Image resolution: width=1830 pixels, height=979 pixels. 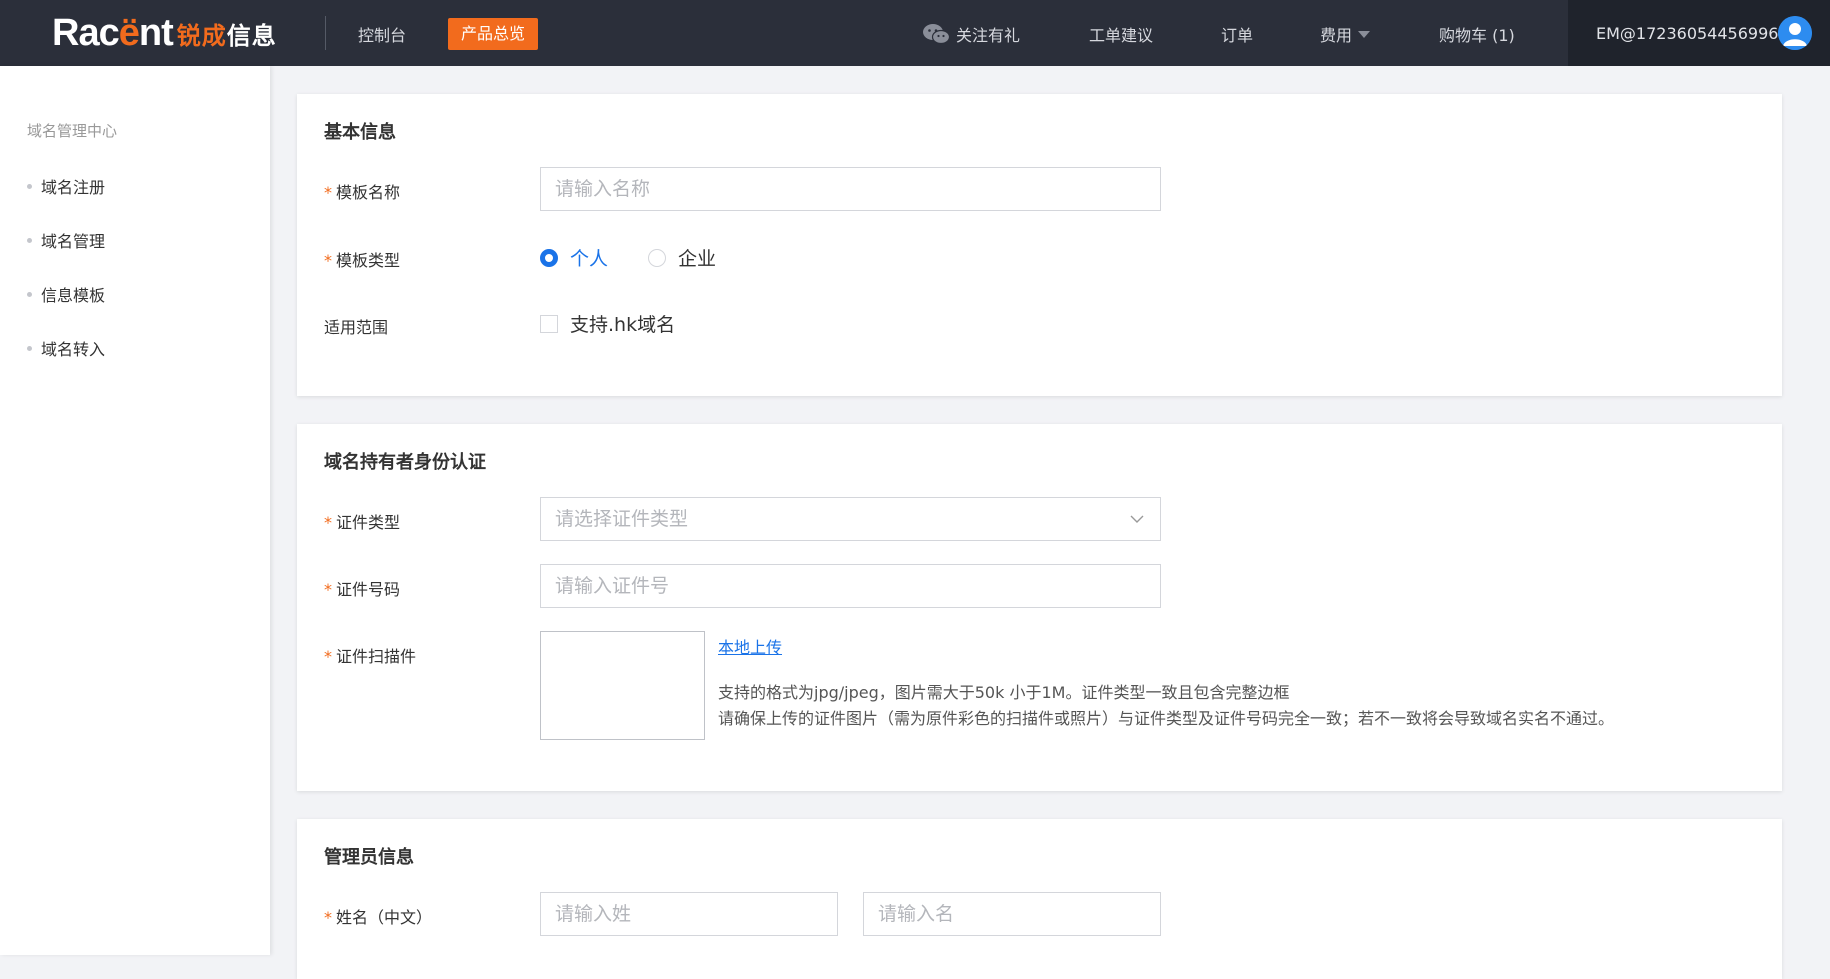 What do you see at coordinates (362, 589) in the screenshot?
I see `cert-number-label: * 证件号码` at bounding box center [362, 589].